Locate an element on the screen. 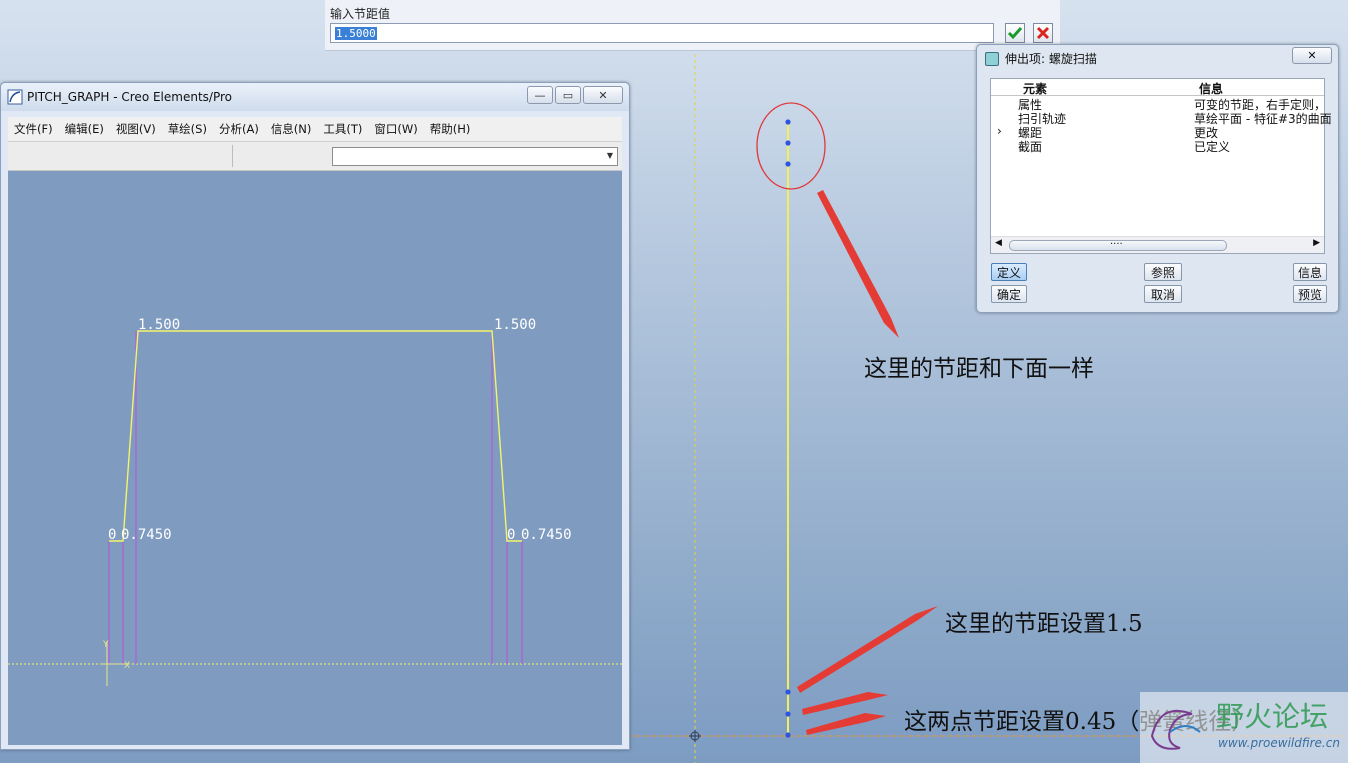  table-row: 扫引轨迹 草绘平面 - 特征#3的曲面 is located at coordinates (1161, 118).